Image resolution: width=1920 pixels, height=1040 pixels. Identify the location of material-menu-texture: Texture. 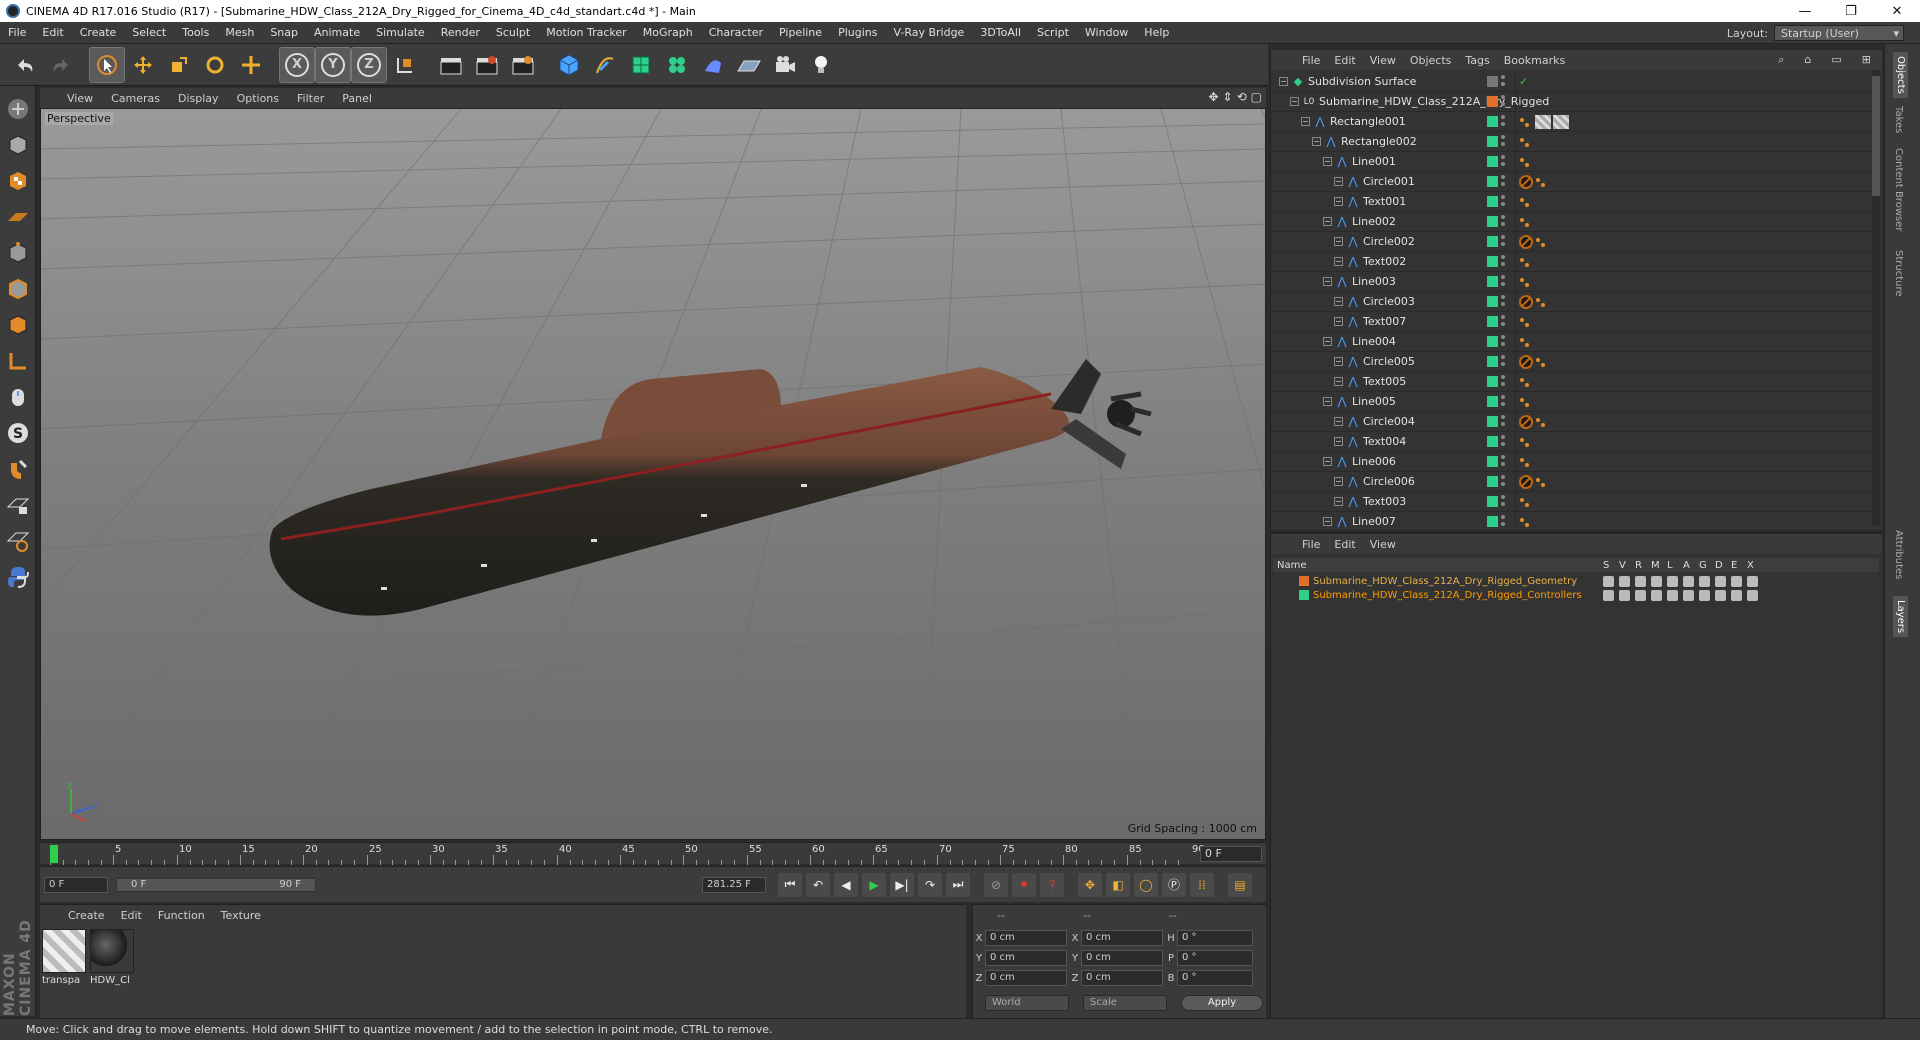
(241, 915).